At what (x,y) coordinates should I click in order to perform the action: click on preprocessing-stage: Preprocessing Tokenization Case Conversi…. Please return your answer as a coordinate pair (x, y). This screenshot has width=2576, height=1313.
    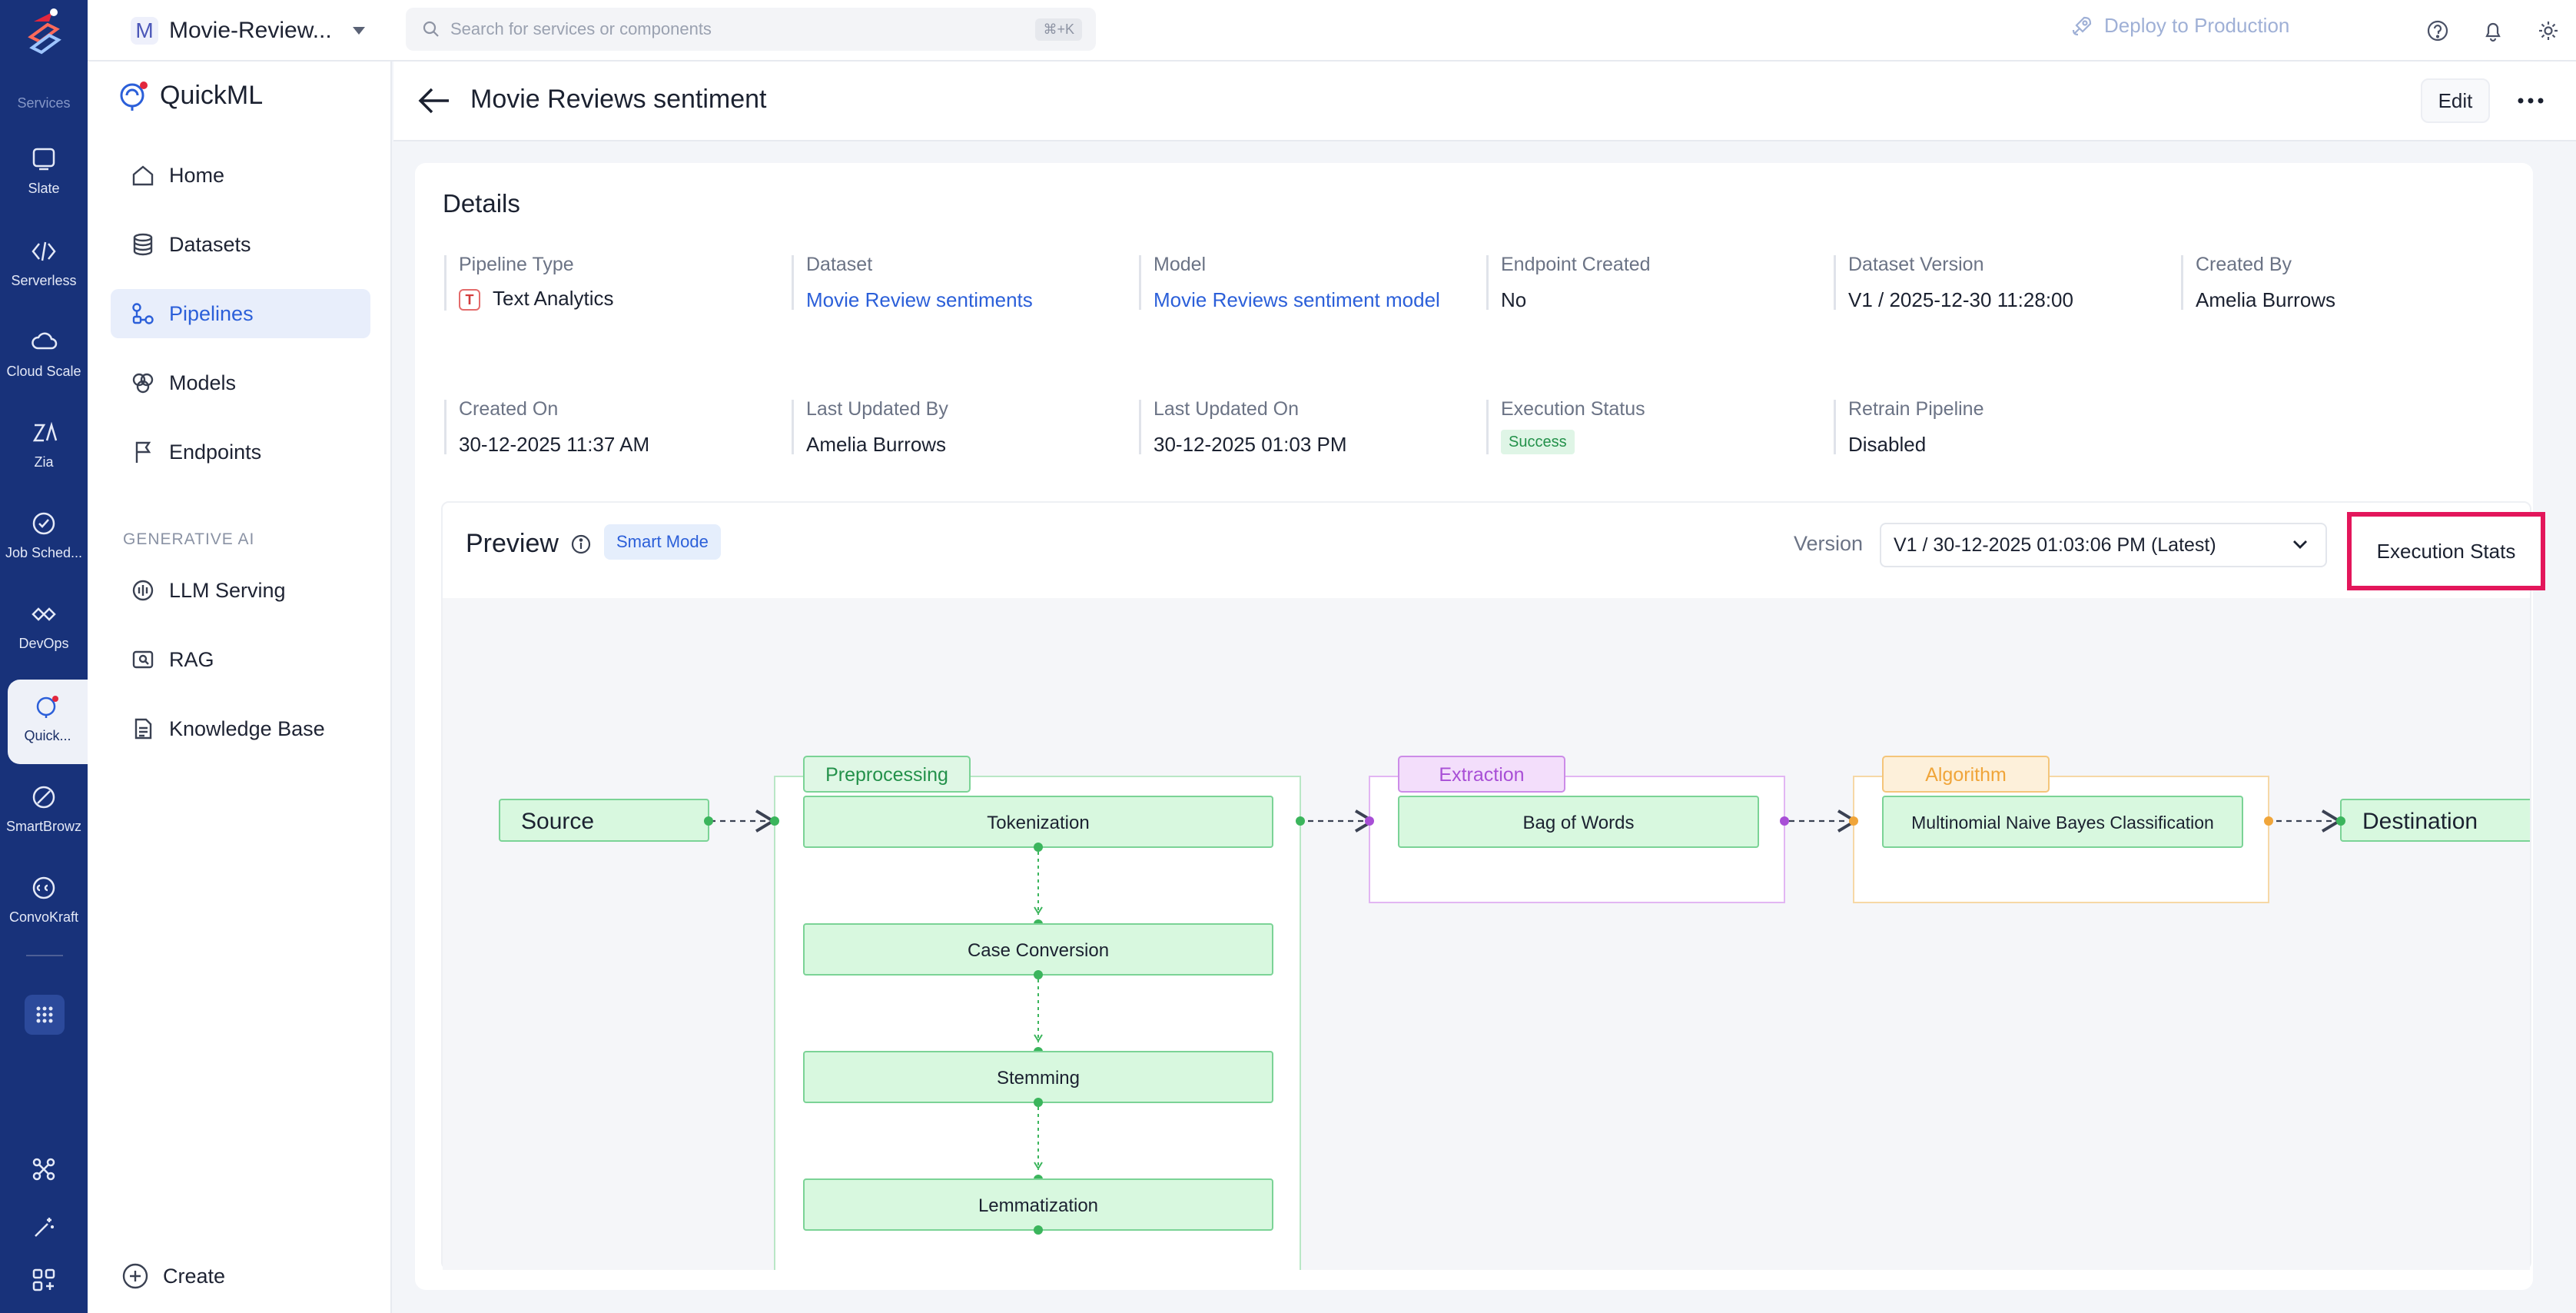
    Looking at the image, I should click on (1037, 1013).